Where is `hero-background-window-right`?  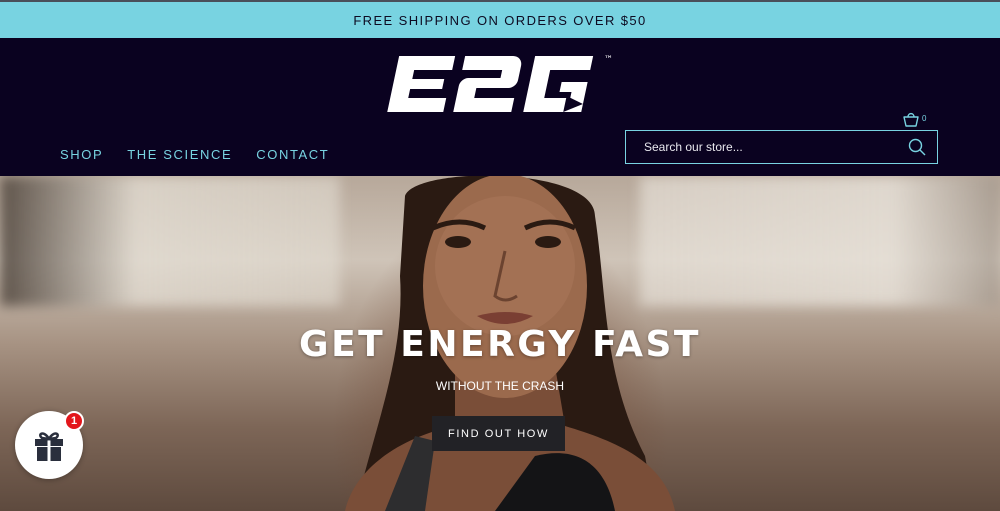 hero-background-window-right is located at coordinates (820, 241).